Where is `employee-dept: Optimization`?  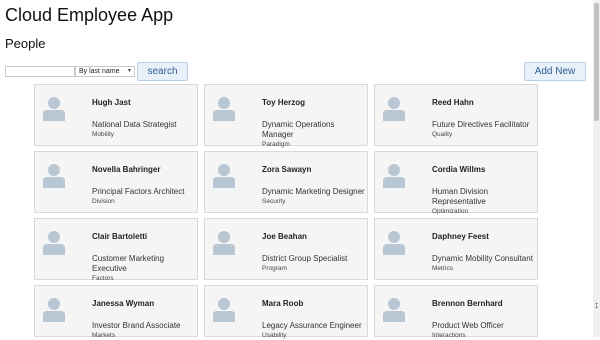 employee-dept: Optimization is located at coordinates (450, 211).